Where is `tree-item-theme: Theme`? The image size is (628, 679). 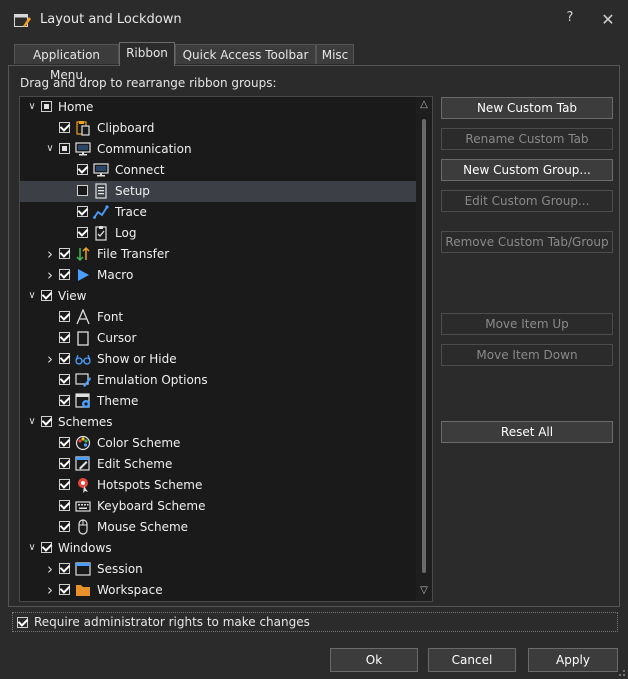
tree-item-theme: Theme is located at coordinates (218, 401).